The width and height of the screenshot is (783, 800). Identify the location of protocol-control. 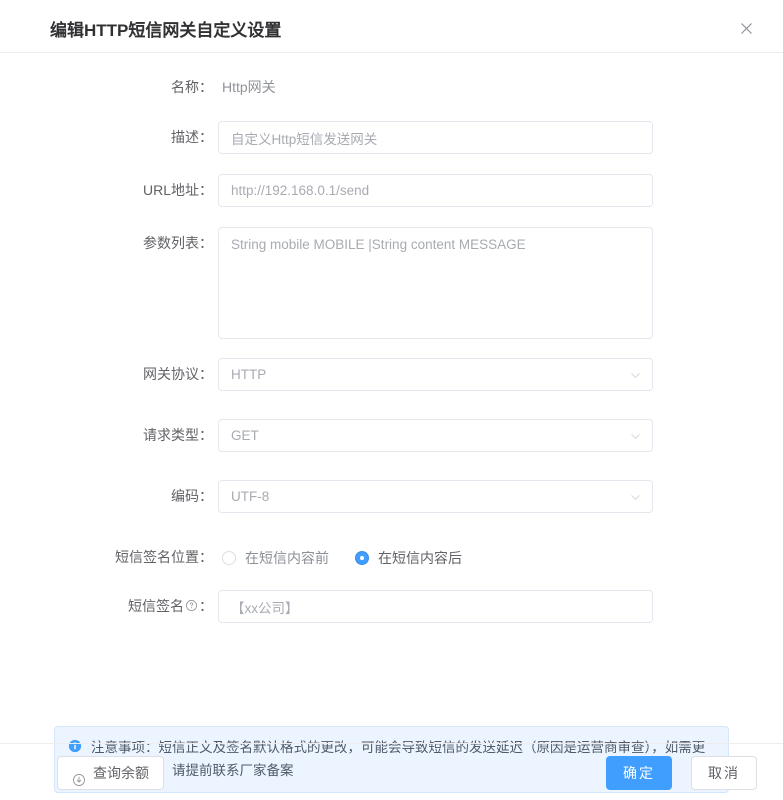
(435, 374).